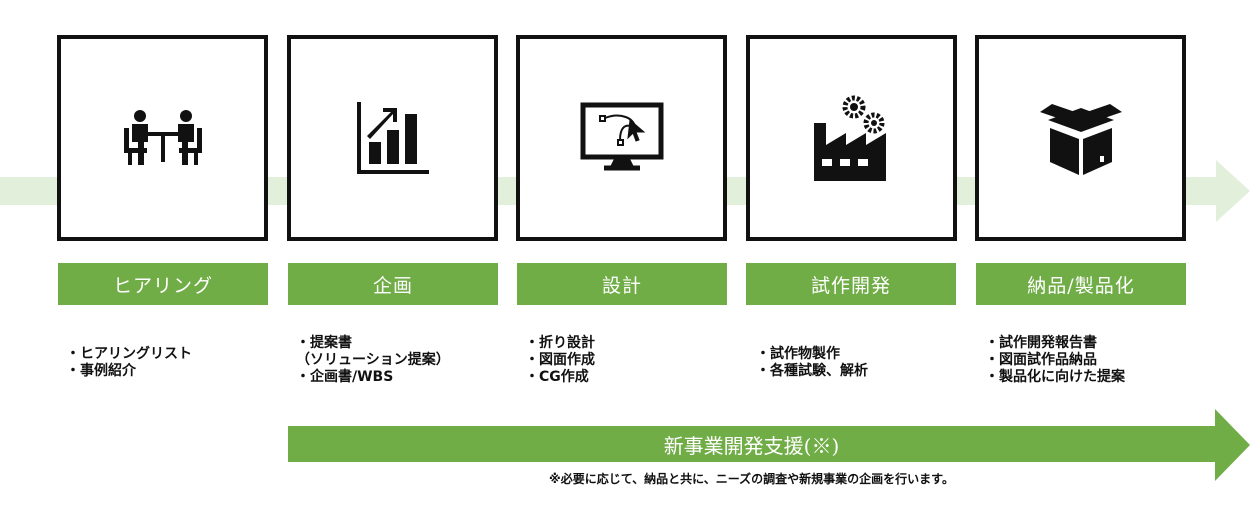 The height and width of the screenshot is (507, 1250). What do you see at coordinates (1055, 377) in the screenshot?
I see `list-item: ・製品化に向けた提案` at bounding box center [1055, 377].